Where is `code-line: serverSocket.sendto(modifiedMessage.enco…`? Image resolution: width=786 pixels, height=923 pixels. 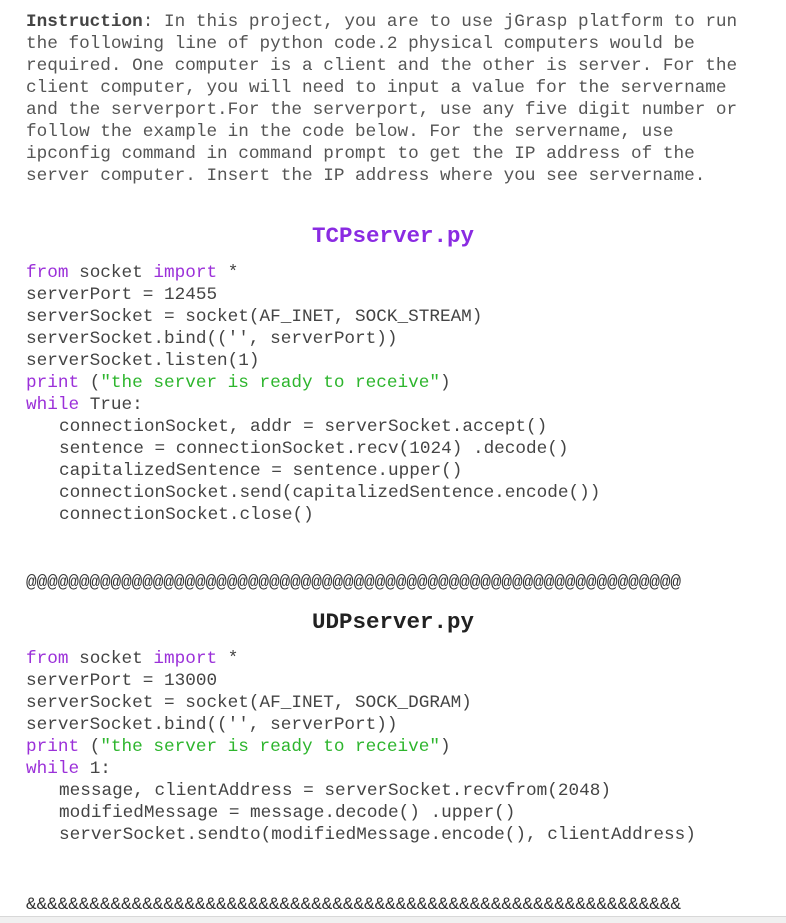 code-line: serverSocket.sendto(modifiedMessage.enco… is located at coordinates (377, 835).